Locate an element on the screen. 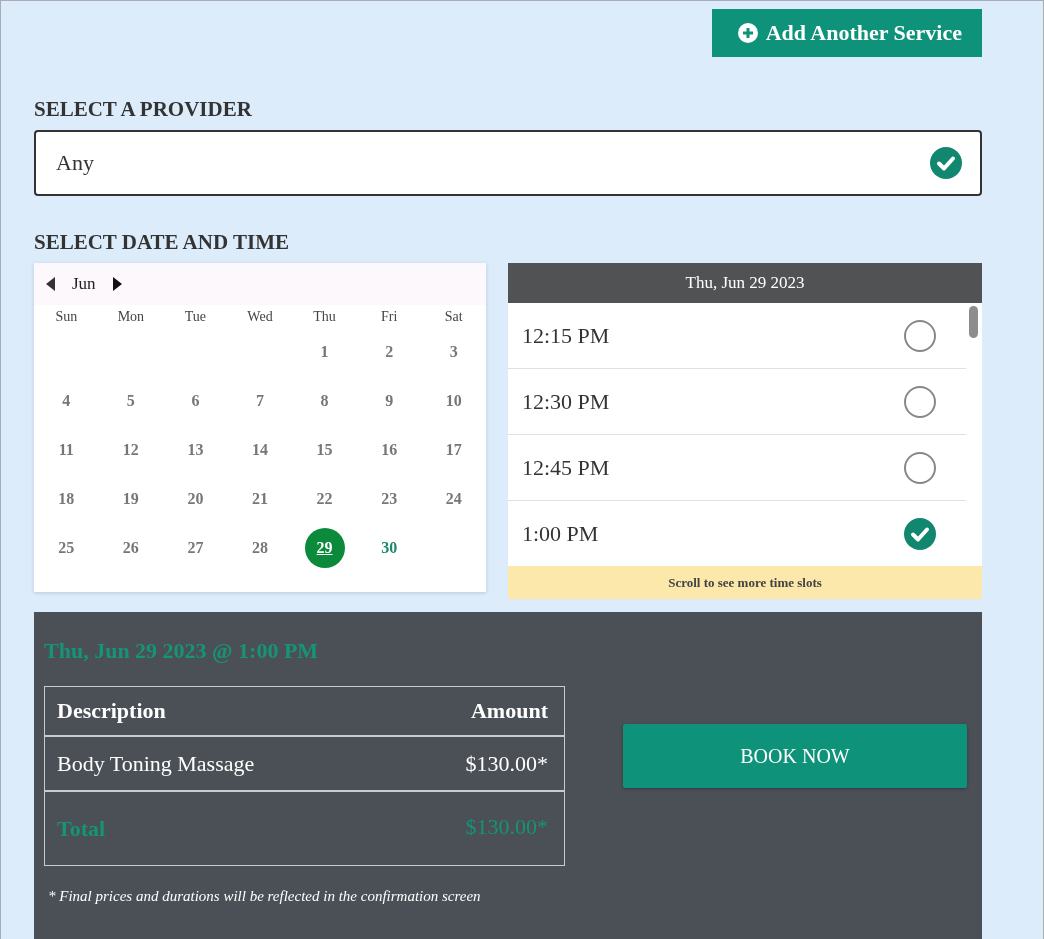 The image size is (1044, 939). calendar-day: 16 is located at coordinates (389, 449).